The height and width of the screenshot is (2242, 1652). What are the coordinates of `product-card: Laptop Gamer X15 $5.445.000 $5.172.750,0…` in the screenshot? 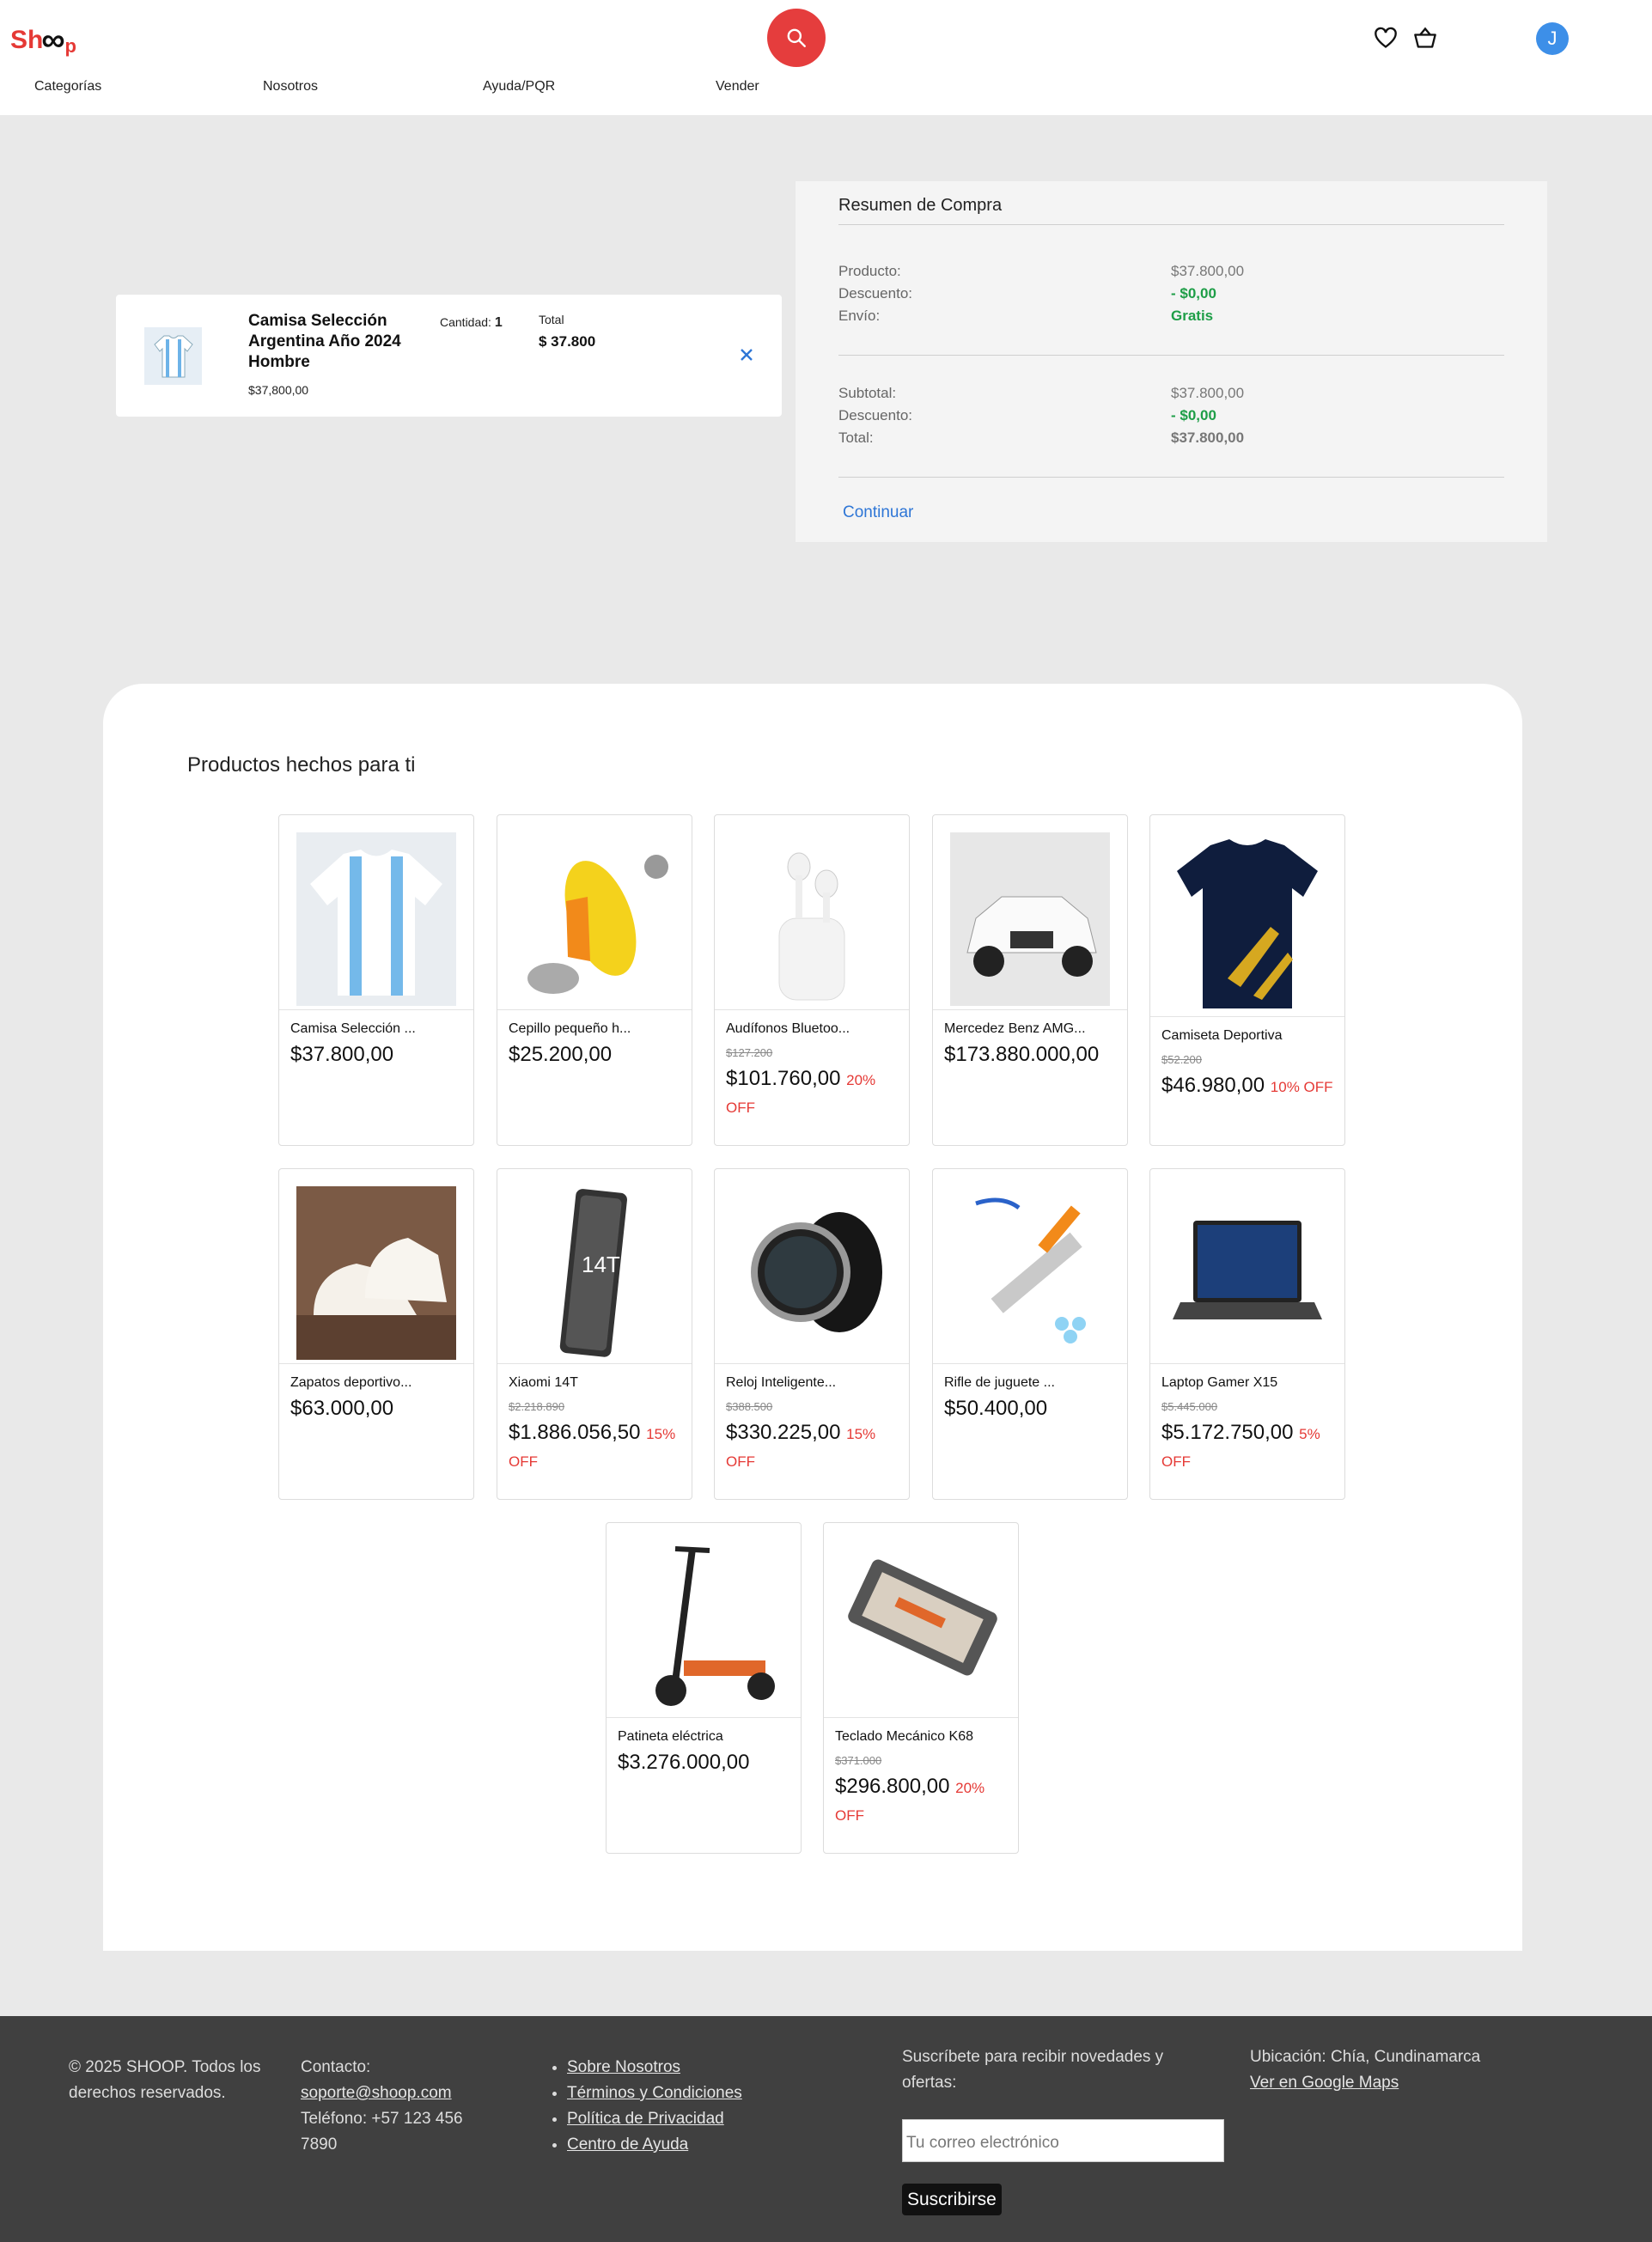 It's located at (1247, 1334).